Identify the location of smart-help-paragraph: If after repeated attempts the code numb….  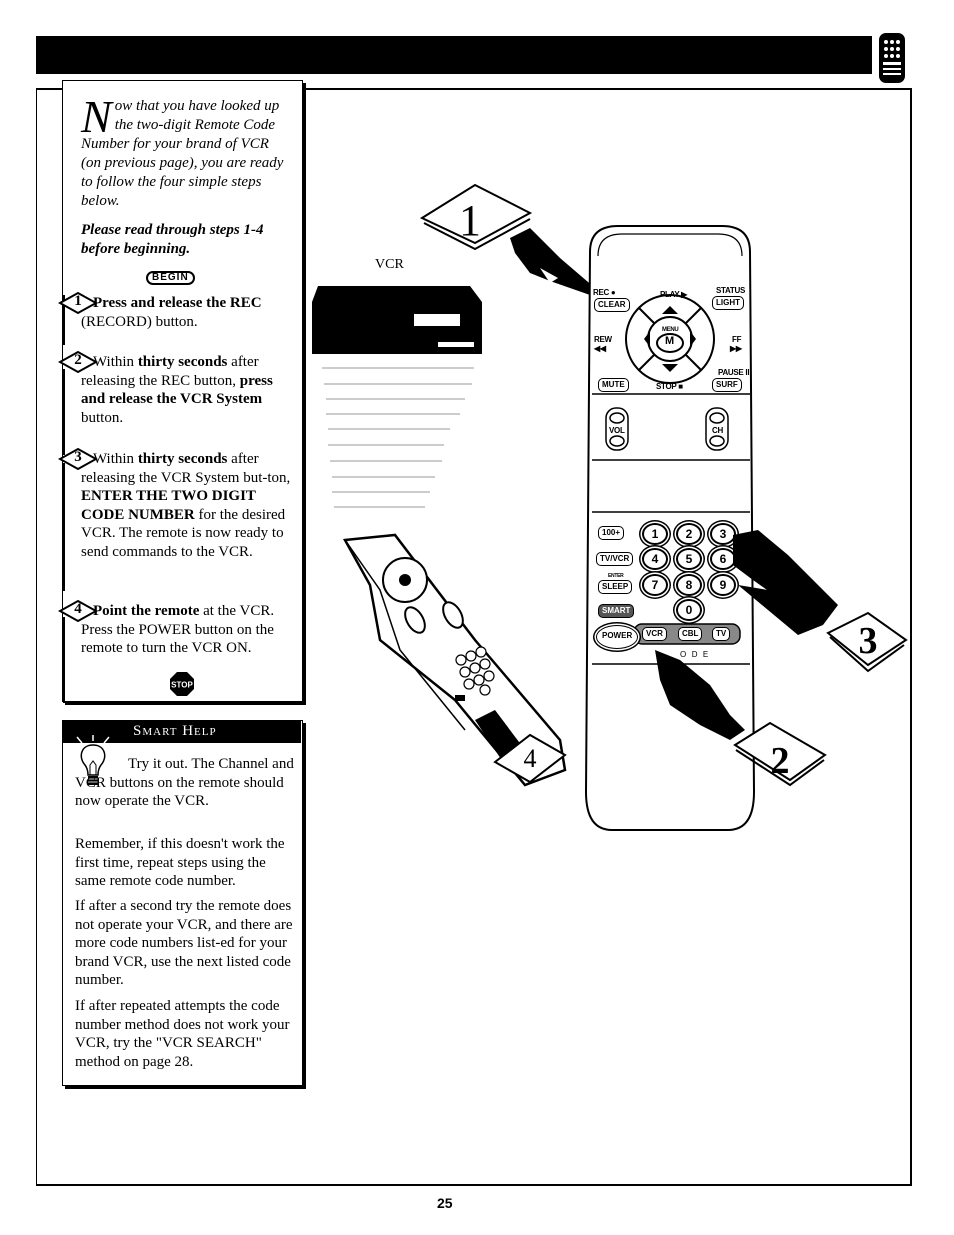
(182, 1034).